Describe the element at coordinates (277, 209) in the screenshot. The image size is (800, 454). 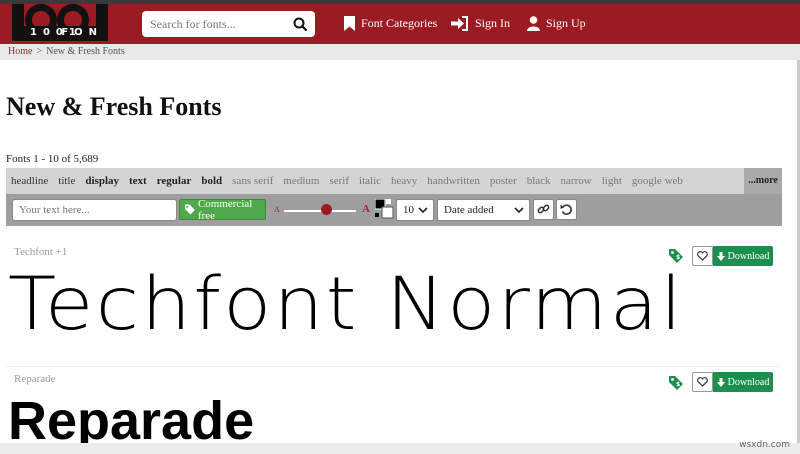
I see `font-size-small-label: A` at that location.